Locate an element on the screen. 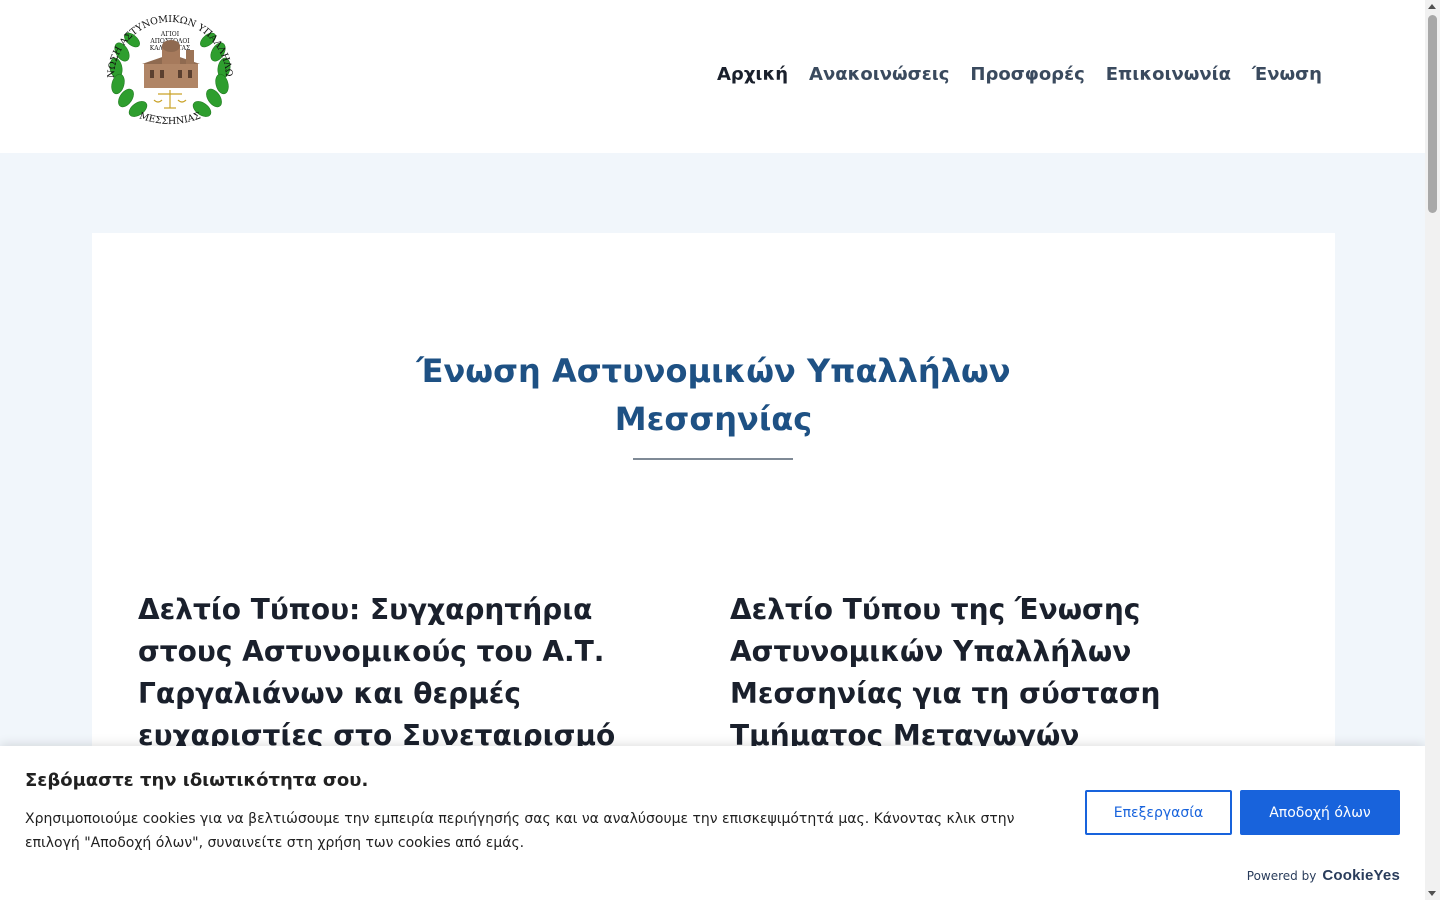 The image size is (1440, 900). vertical-scrollbar is located at coordinates (1432, 450).